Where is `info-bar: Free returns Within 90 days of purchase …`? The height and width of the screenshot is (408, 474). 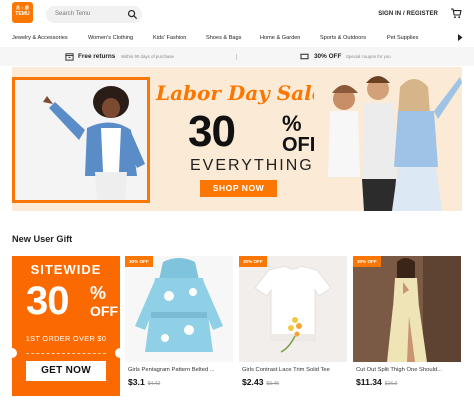 info-bar: Free returns Within 90 days of purchase … is located at coordinates (237, 56).